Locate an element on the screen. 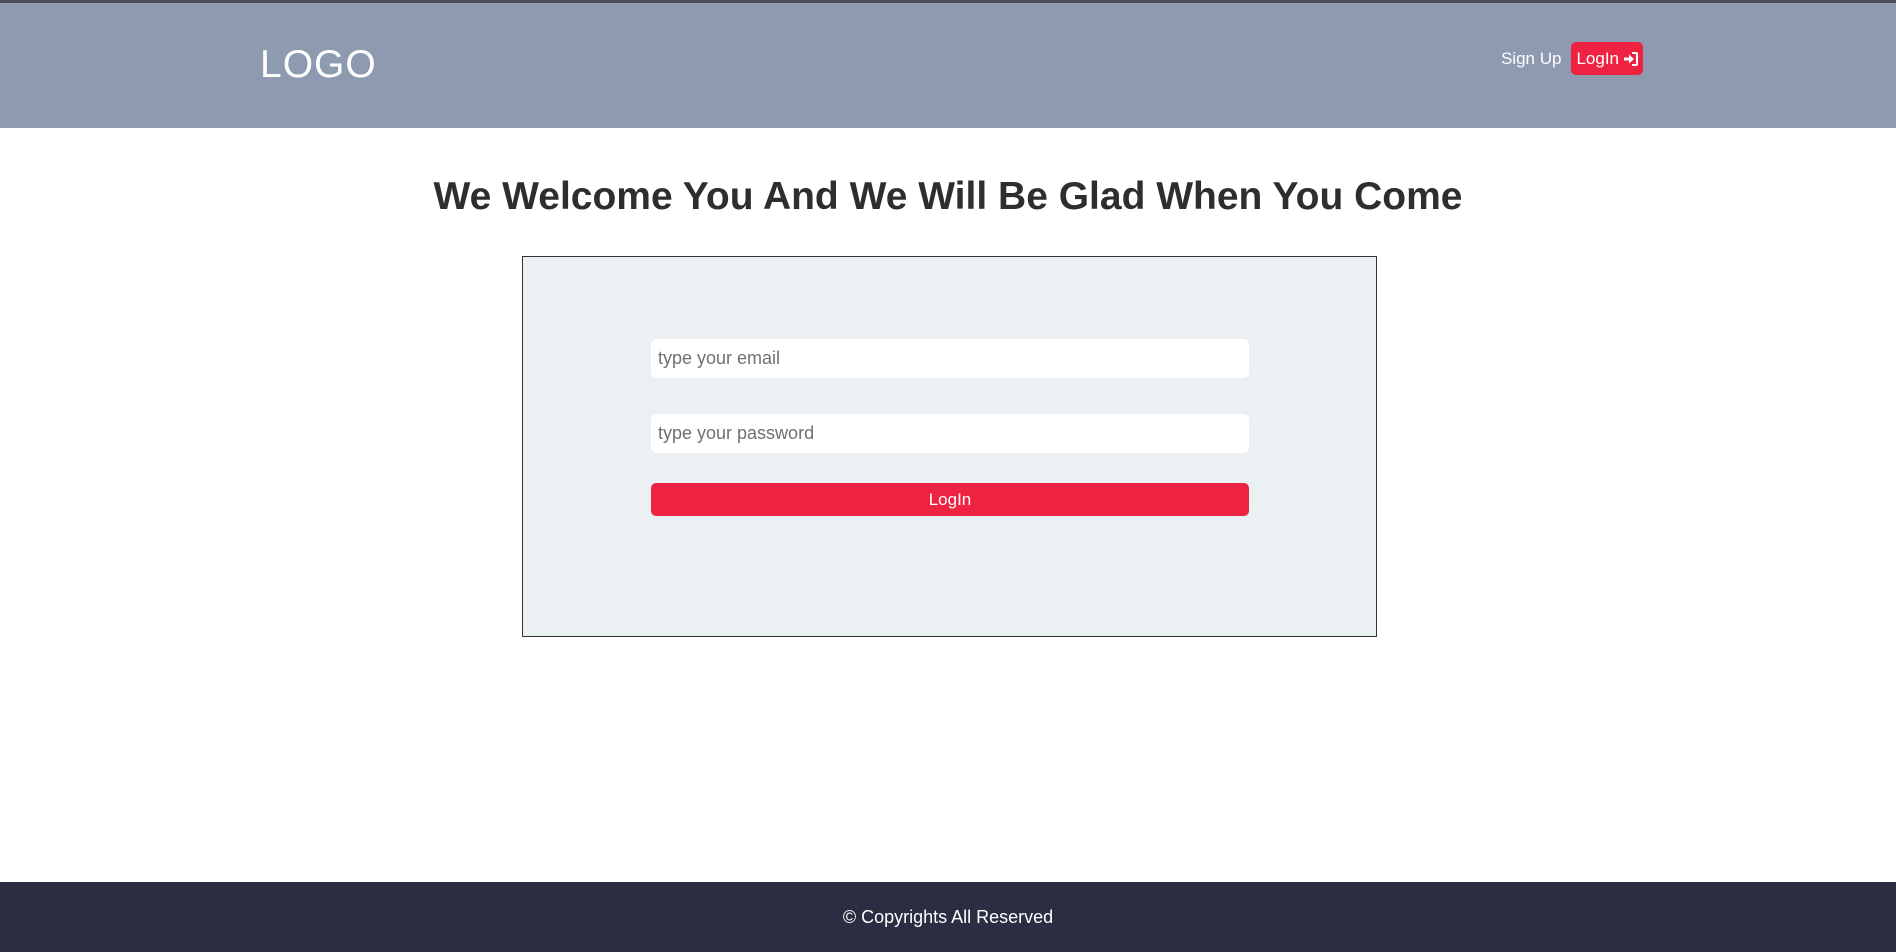  login-nav-button: LogIn is located at coordinates (1607, 58).